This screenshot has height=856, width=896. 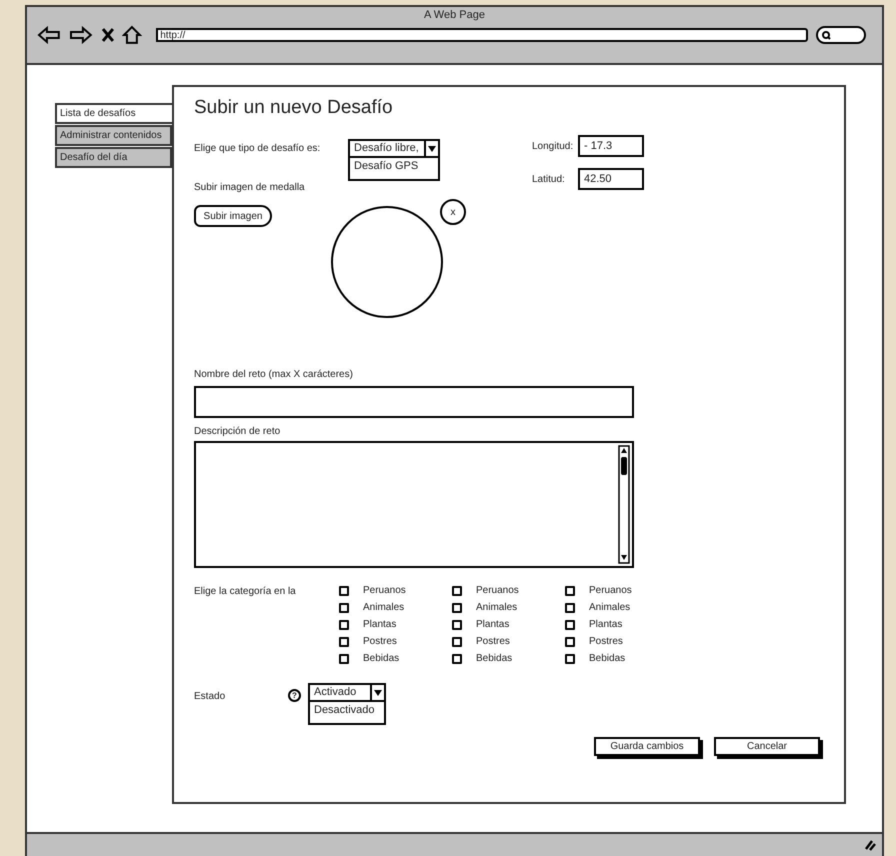 I want to click on coordinate-label: Latitud:, so click(x=549, y=179).